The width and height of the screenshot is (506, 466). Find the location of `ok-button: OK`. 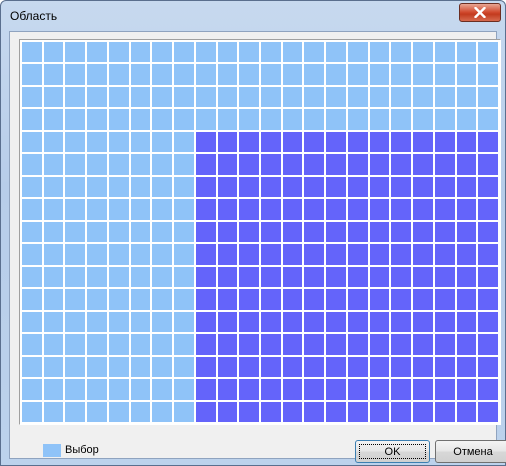

ok-button: OK is located at coordinates (392, 451).